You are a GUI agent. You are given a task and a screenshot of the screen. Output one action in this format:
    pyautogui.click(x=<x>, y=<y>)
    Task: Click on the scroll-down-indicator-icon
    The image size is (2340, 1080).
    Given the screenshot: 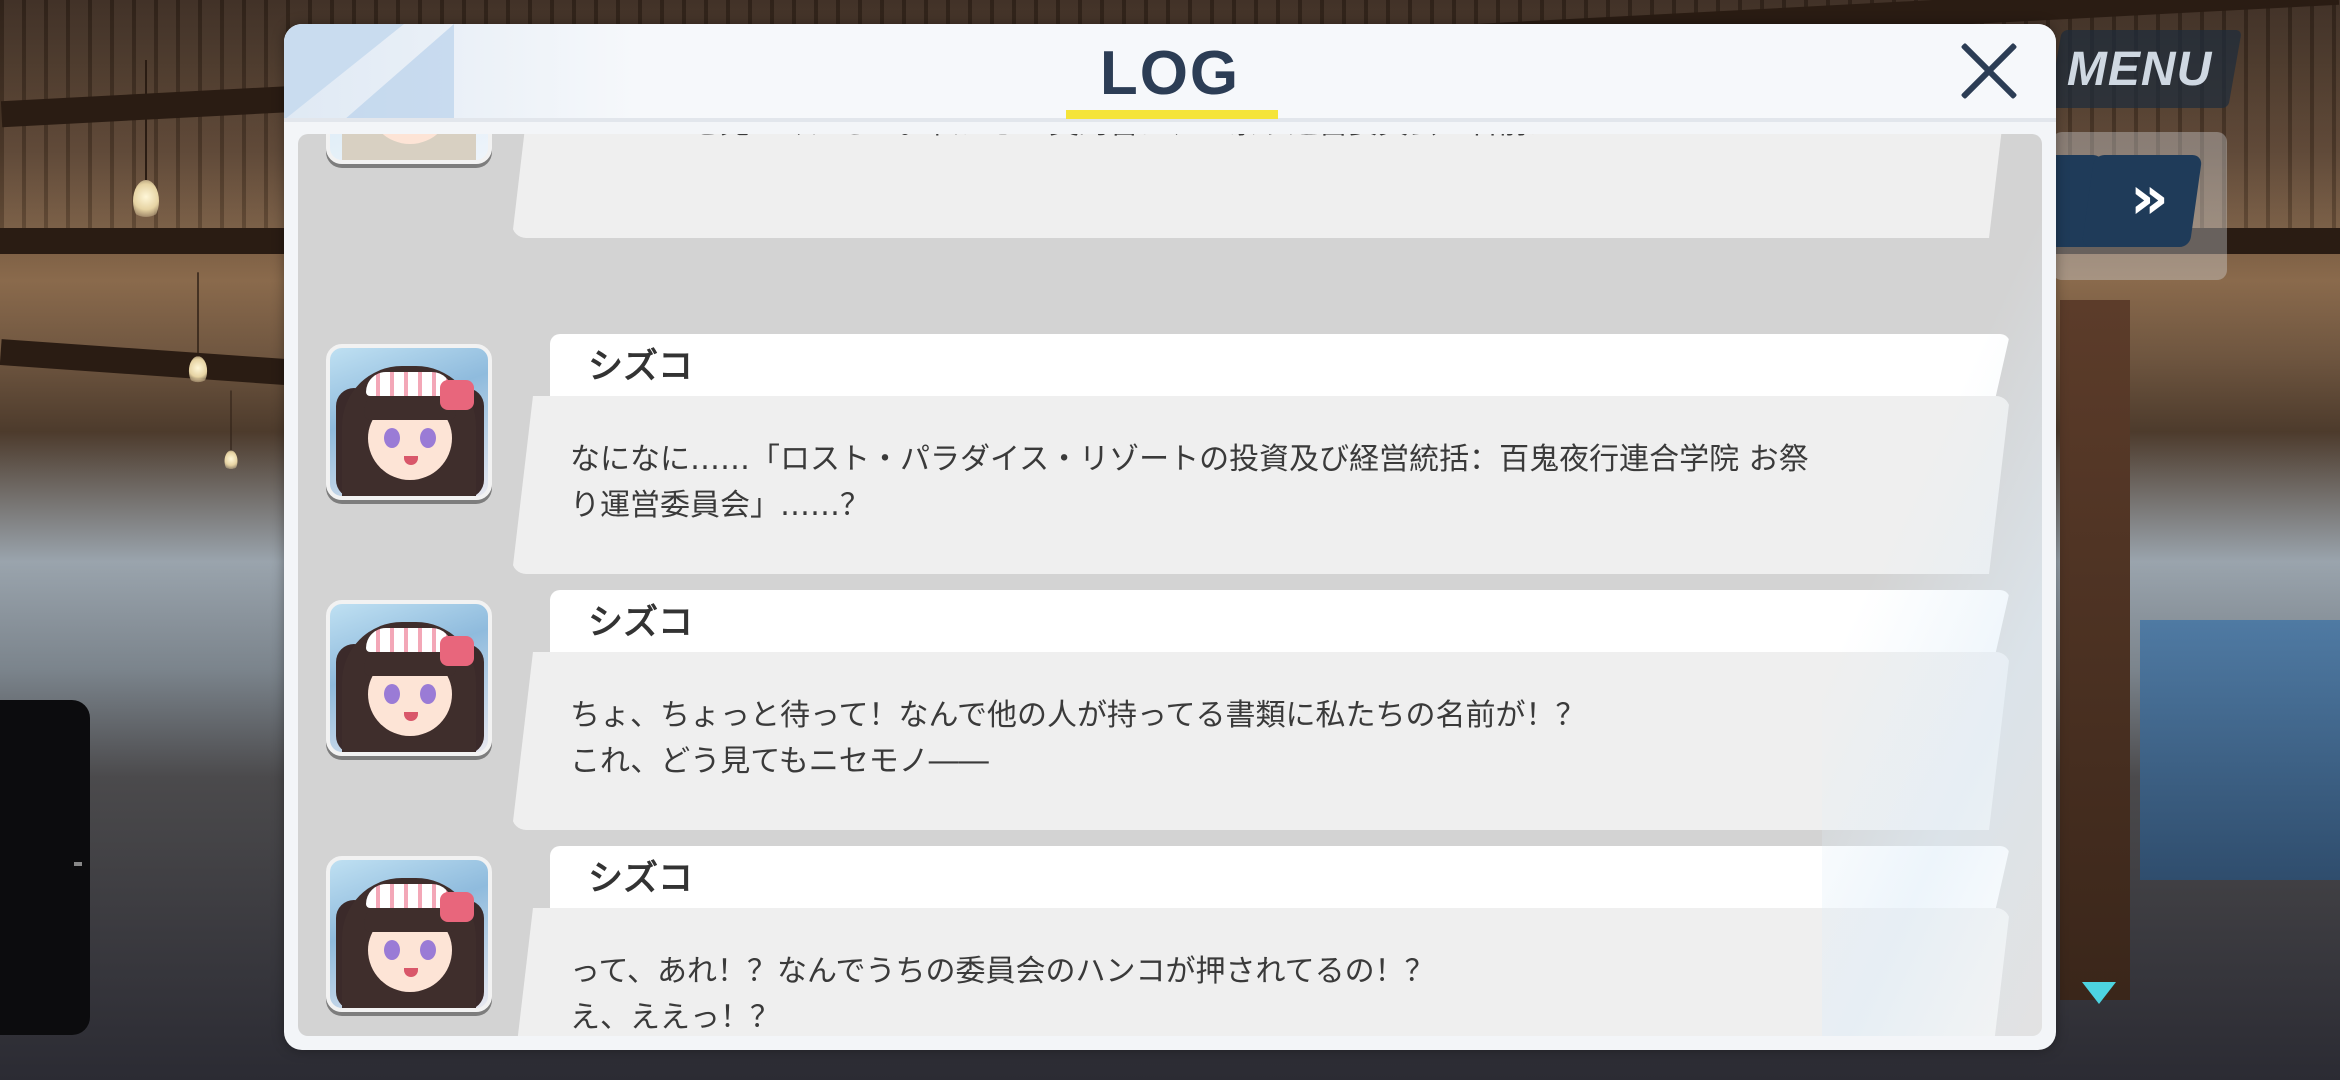 What is the action you would take?
    pyautogui.click(x=2099, y=993)
    